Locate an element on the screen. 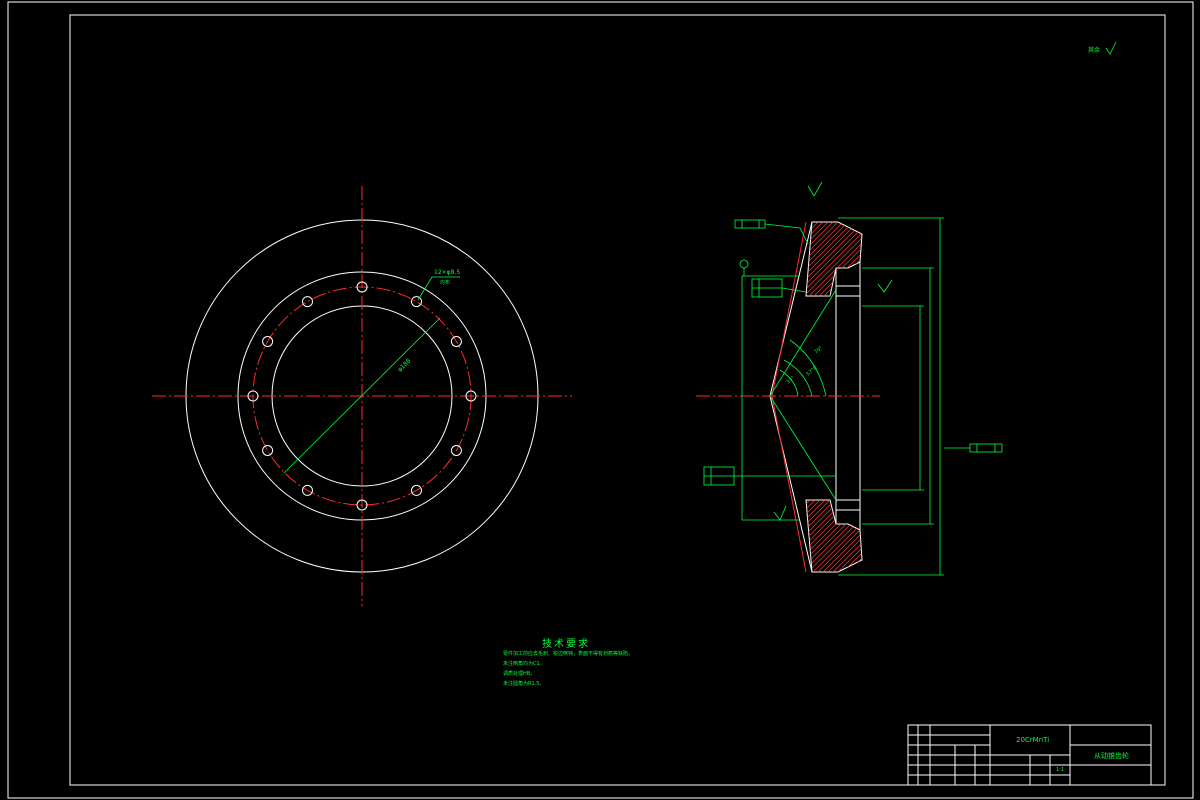  surface-mark-mid-icon is located at coordinates (885, 286).